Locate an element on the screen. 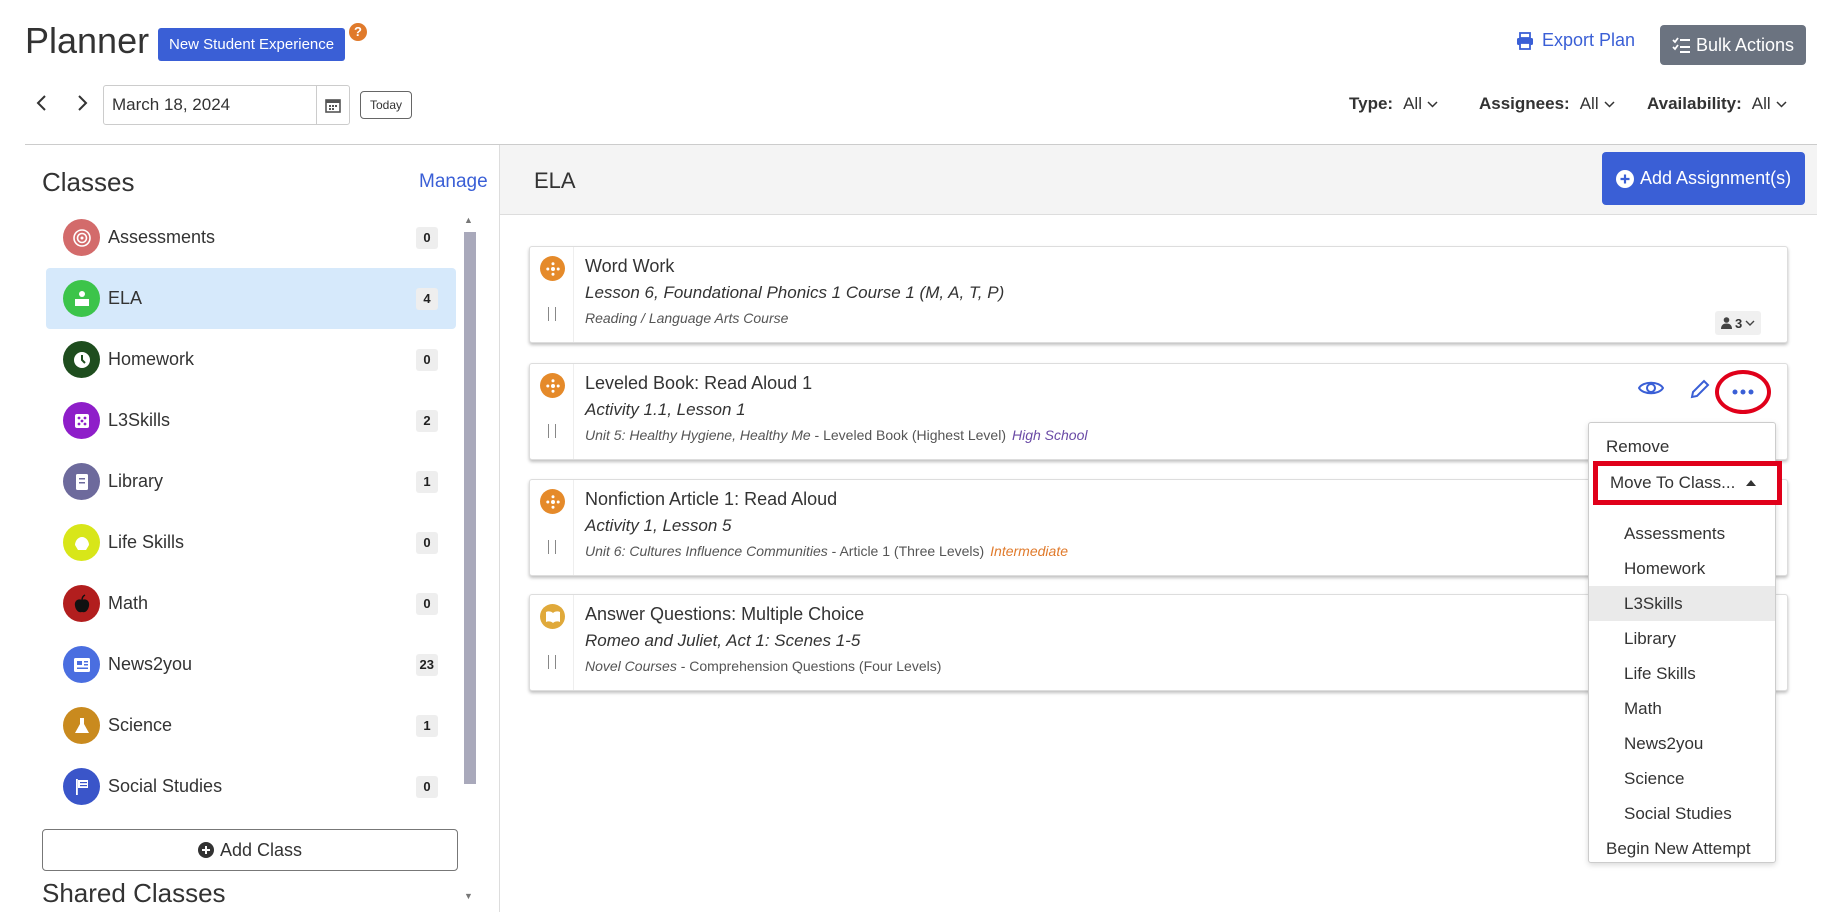  class-name: L3Skills is located at coordinates (139, 420).